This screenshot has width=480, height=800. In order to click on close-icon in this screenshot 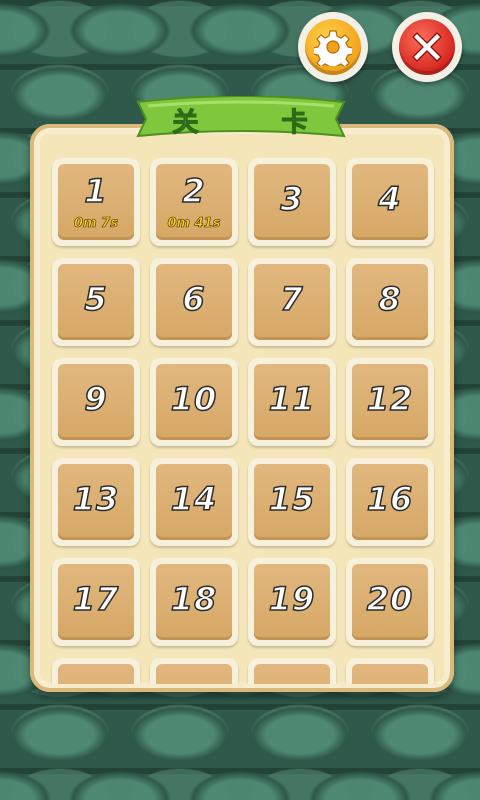, I will do `click(427, 47)`.